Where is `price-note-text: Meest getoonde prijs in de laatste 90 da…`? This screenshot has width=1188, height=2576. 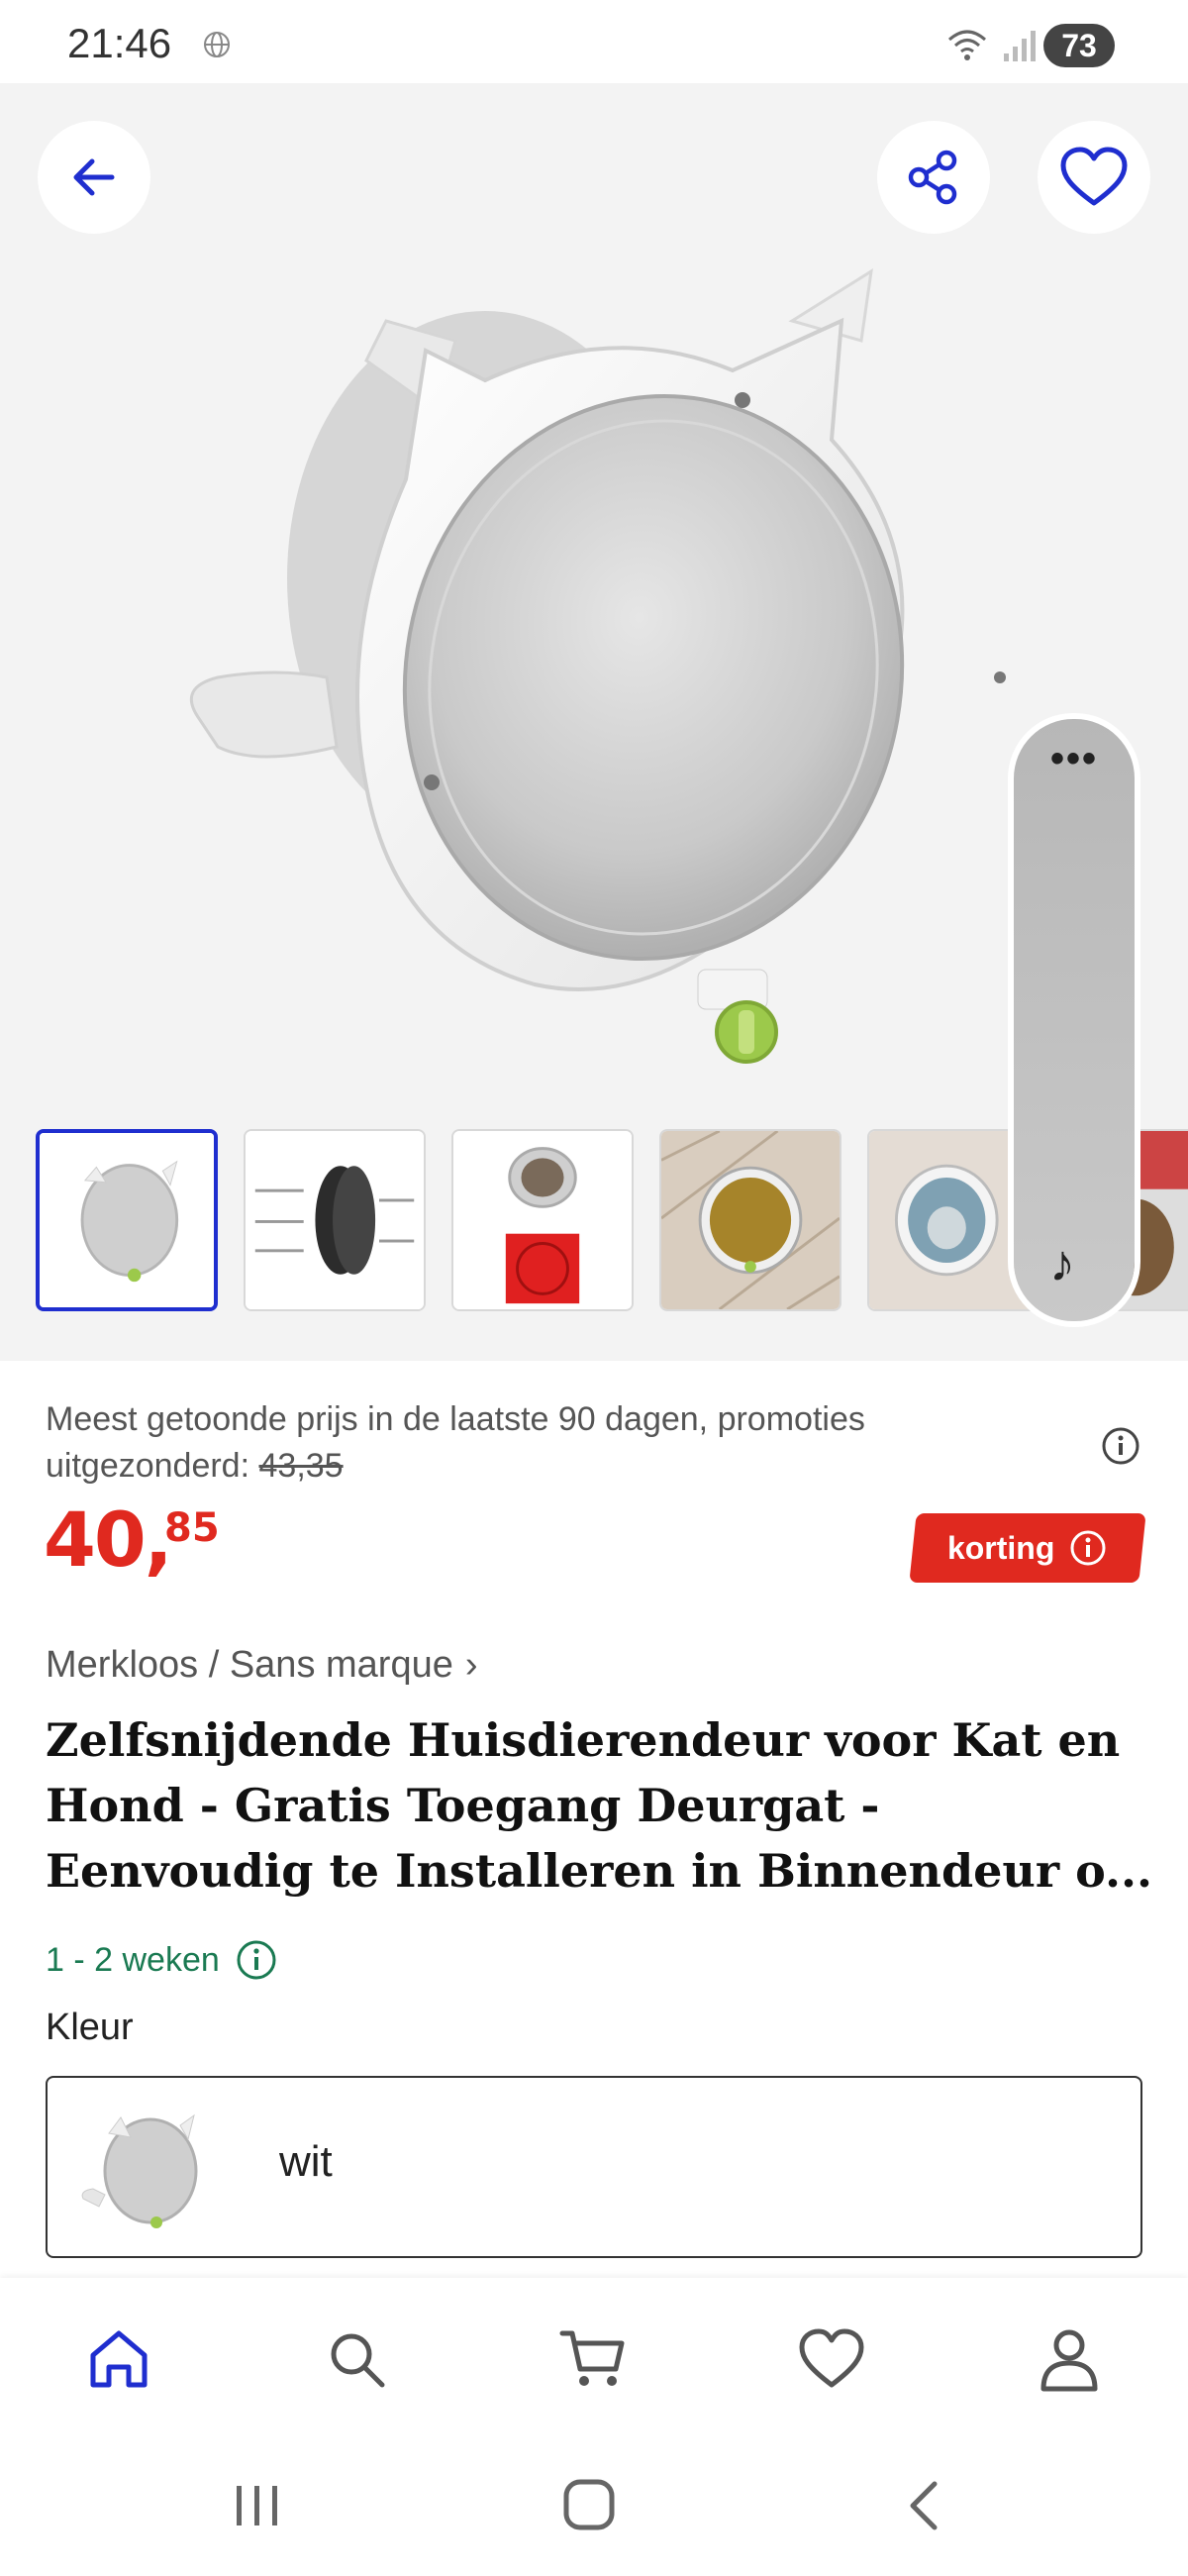
price-note-text: Meest getoonde prijs in de laatste 90 da… is located at coordinates (455, 1442).